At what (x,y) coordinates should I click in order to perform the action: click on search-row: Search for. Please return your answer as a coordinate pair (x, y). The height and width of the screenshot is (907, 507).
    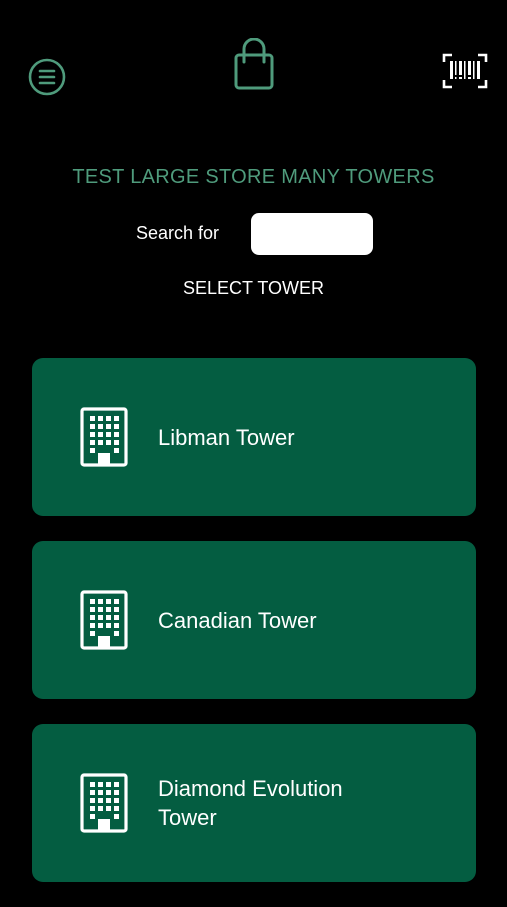
    Looking at the image, I should click on (253, 234).